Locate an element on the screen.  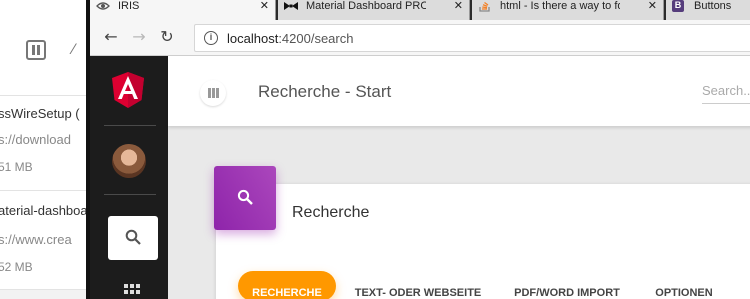
download-item: aterial-dashboa s://www.crea 52 MB is located at coordinates (45, 240).